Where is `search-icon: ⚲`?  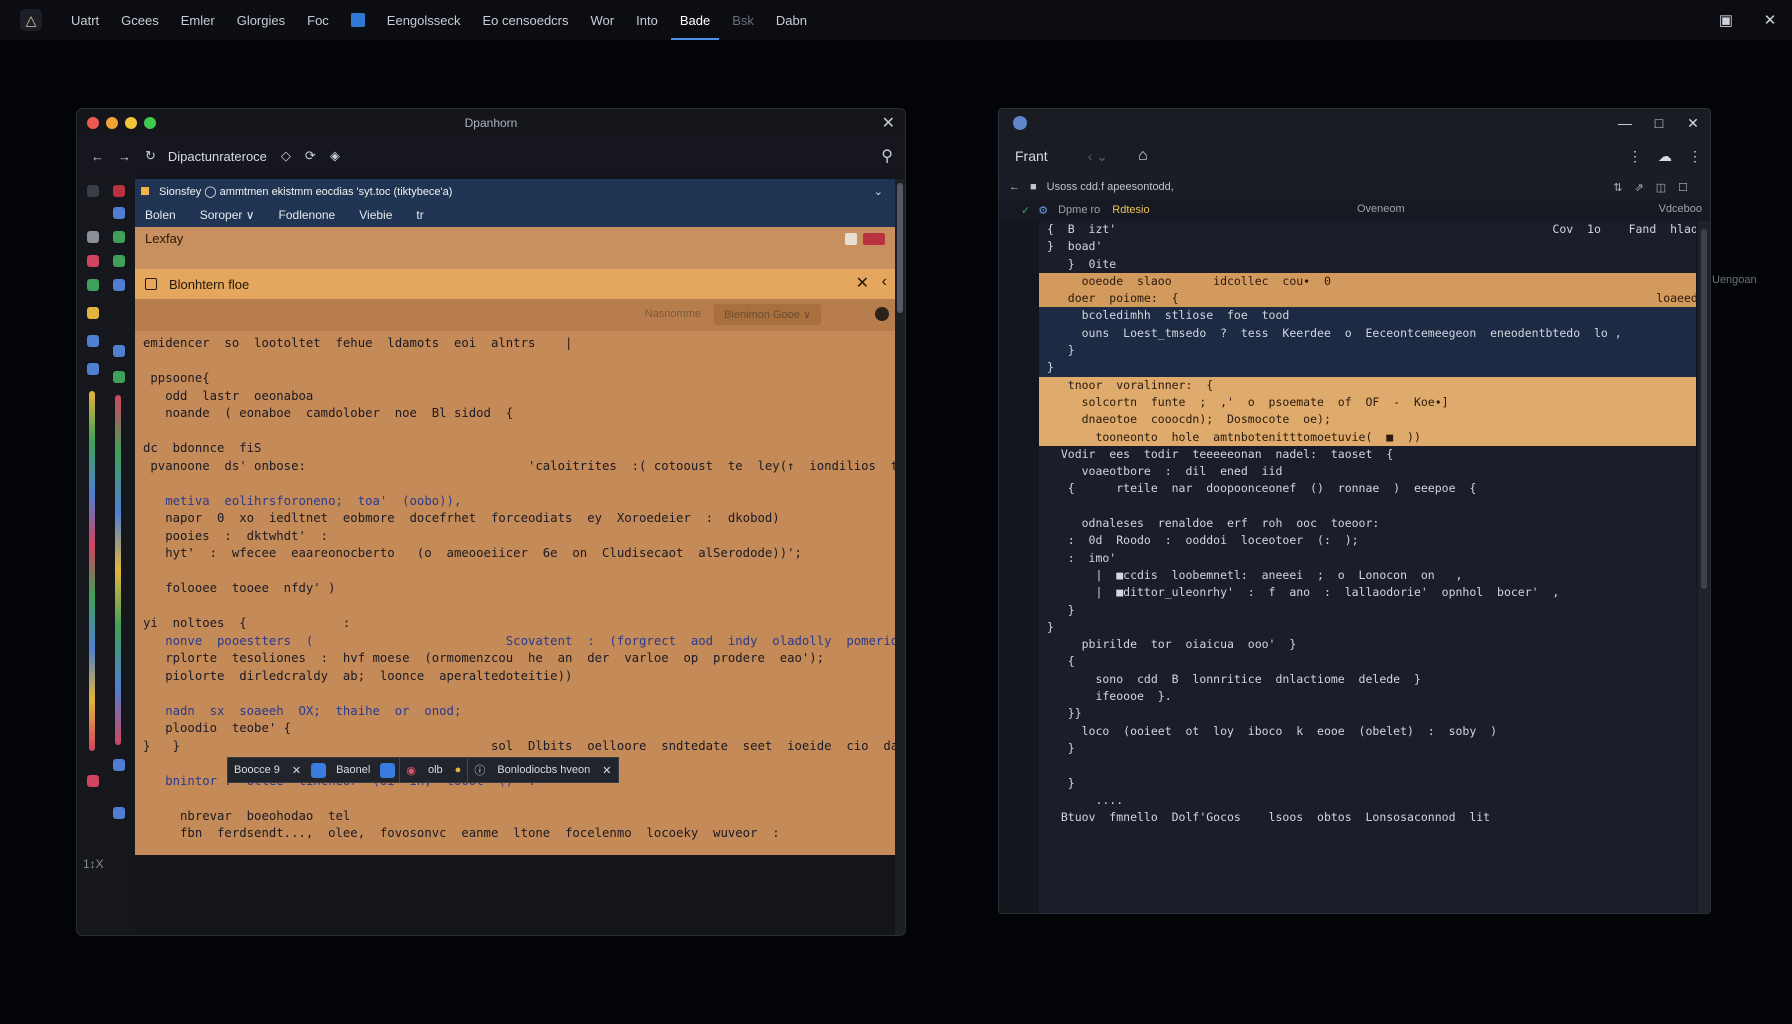
search-icon: ⚲ is located at coordinates (887, 156).